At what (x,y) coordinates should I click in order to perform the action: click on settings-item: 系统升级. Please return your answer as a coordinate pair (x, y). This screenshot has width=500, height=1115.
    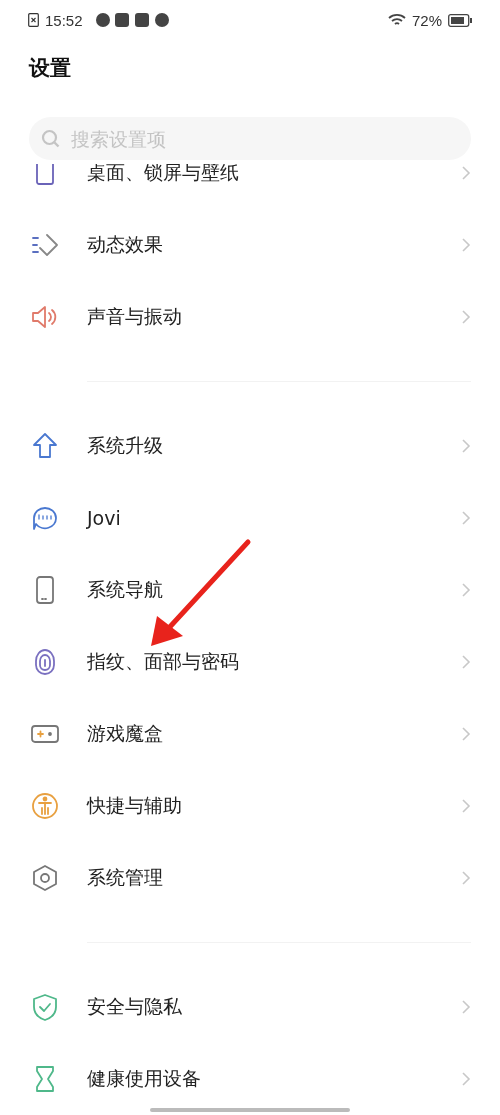
    Looking at the image, I should click on (250, 446).